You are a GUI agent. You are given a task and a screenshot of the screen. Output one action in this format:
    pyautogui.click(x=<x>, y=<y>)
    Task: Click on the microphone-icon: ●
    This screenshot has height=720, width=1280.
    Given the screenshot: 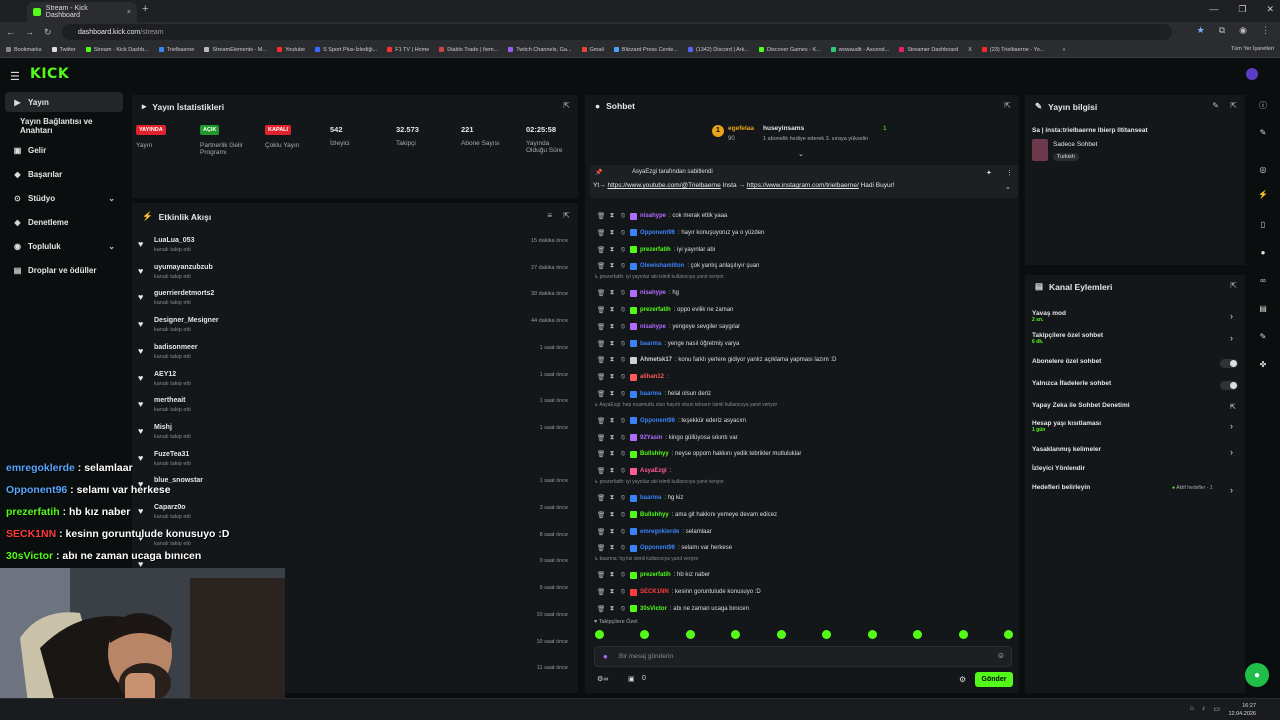 What is the action you would take?
    pyautogui.click(x=605, y=656)
    